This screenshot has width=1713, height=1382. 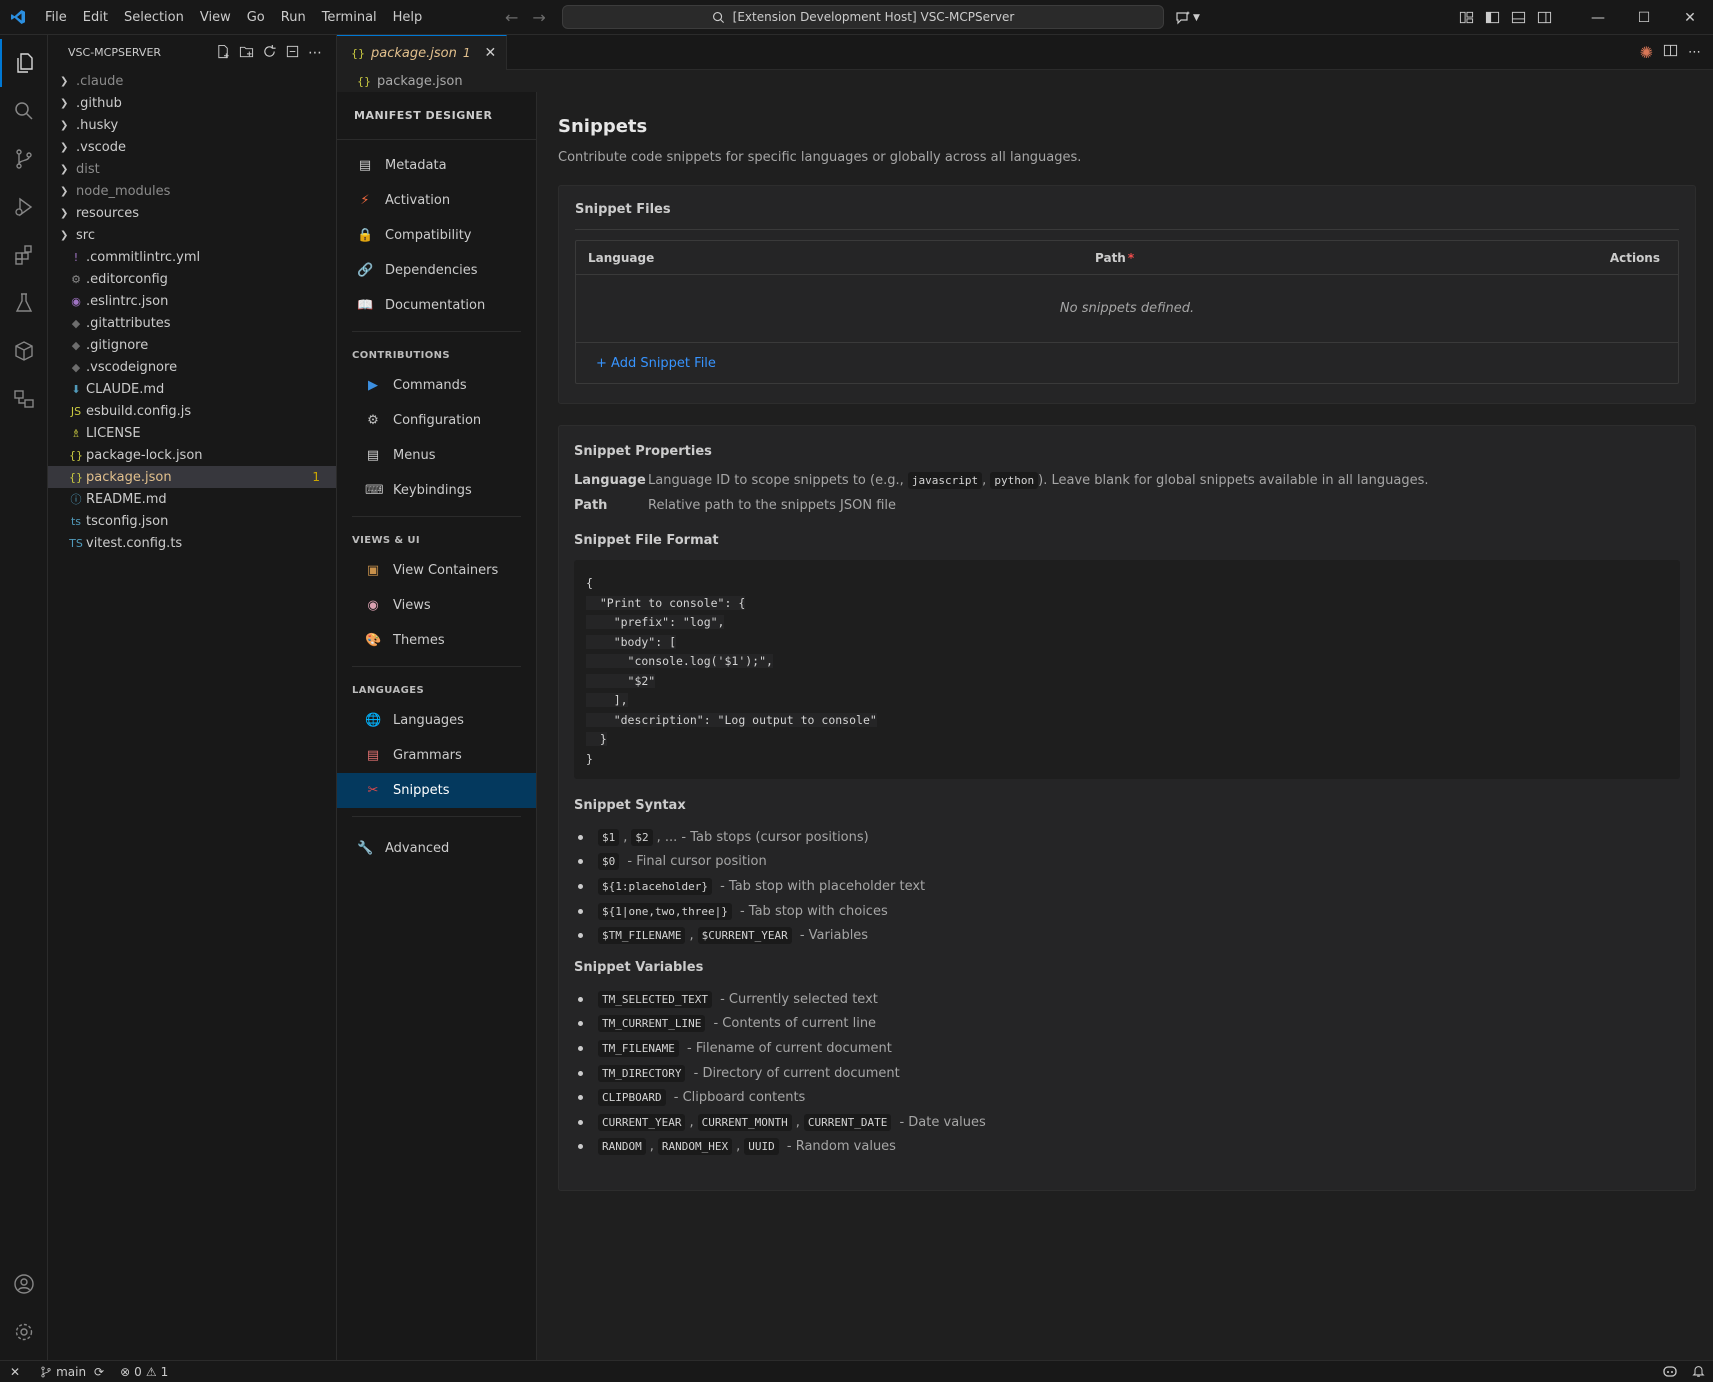 I want to click on explorer-icon, so click(x=24, y=63).